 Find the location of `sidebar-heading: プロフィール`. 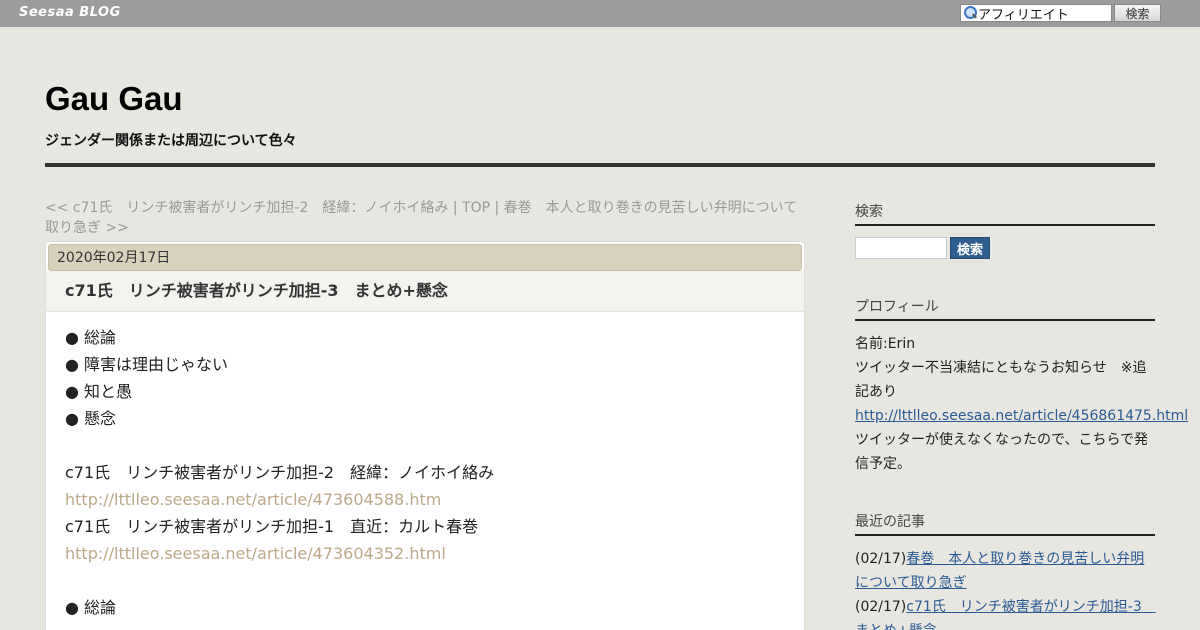

sidebar-heading: プロフィール is located at coordinates (1005, 308).